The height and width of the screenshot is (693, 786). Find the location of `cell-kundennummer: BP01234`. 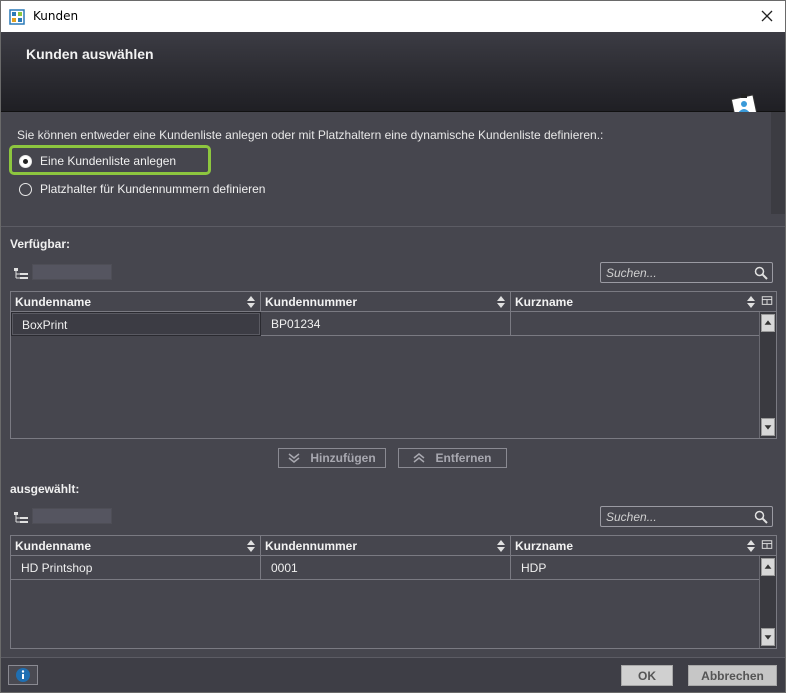

cell-kundennummer: BP01234 is located at coordinates (386, 324).